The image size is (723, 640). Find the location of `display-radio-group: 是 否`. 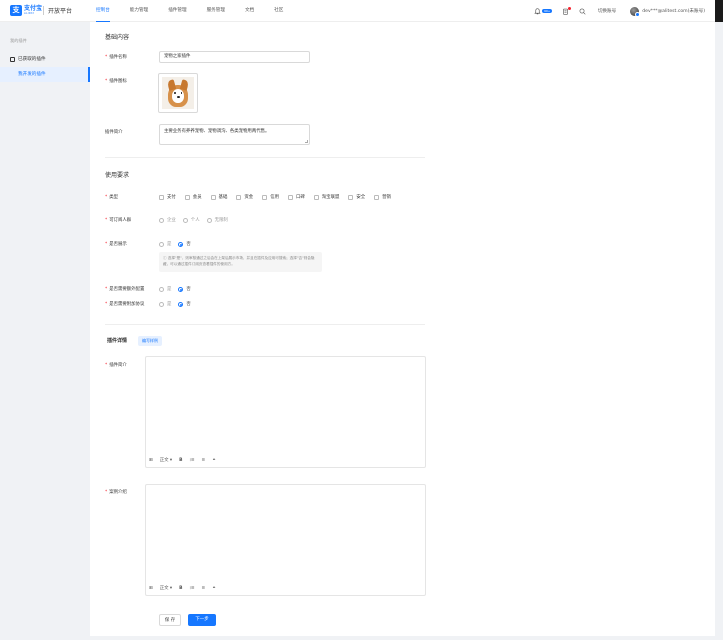

display-radio-group: 是 否 is located at coordinates (178, 244).